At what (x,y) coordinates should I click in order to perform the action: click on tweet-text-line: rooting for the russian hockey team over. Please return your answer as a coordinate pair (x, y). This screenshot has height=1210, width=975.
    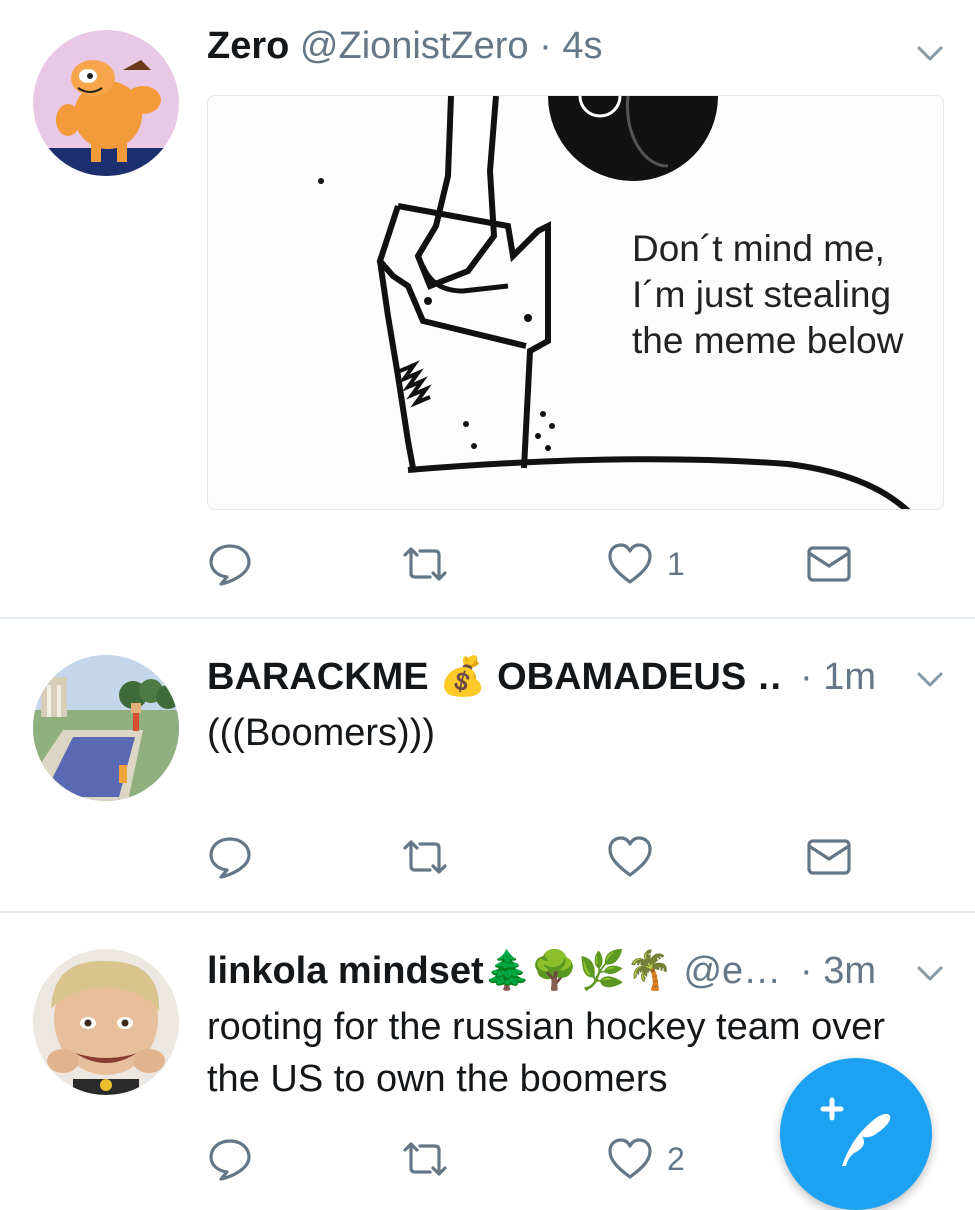
    Looking at the image, I should click on (546, 1027).